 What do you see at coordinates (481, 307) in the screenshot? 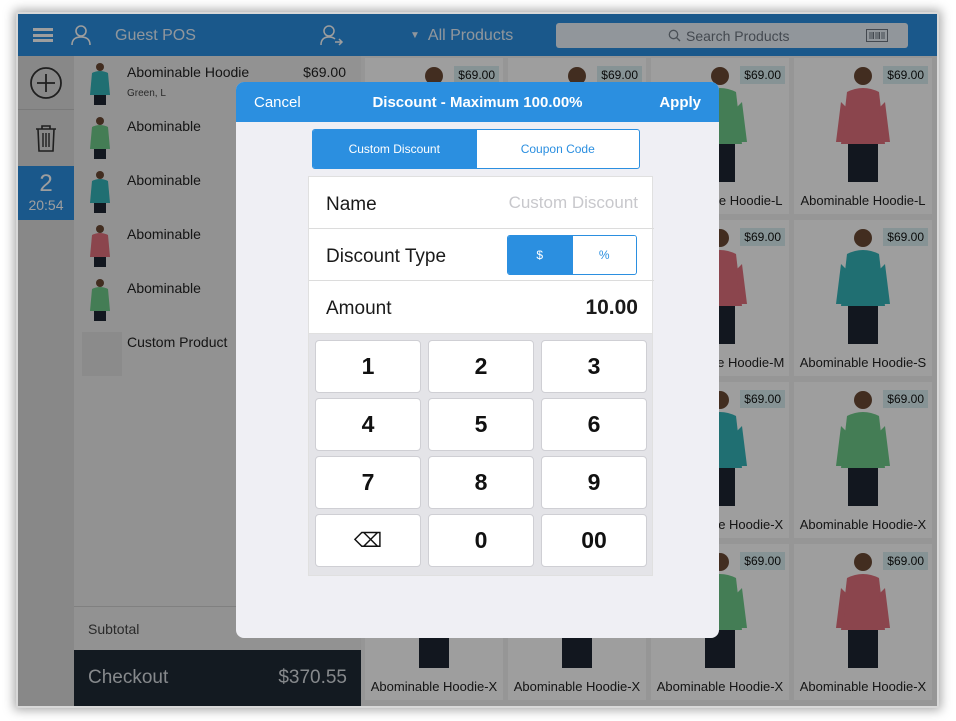
I see `amount-row: Amount 10.00` at bounding box center [481, 307].